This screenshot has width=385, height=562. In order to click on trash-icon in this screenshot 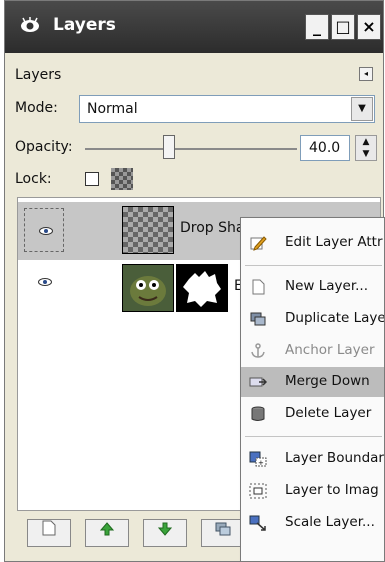, I will do `click(258, 413)`.